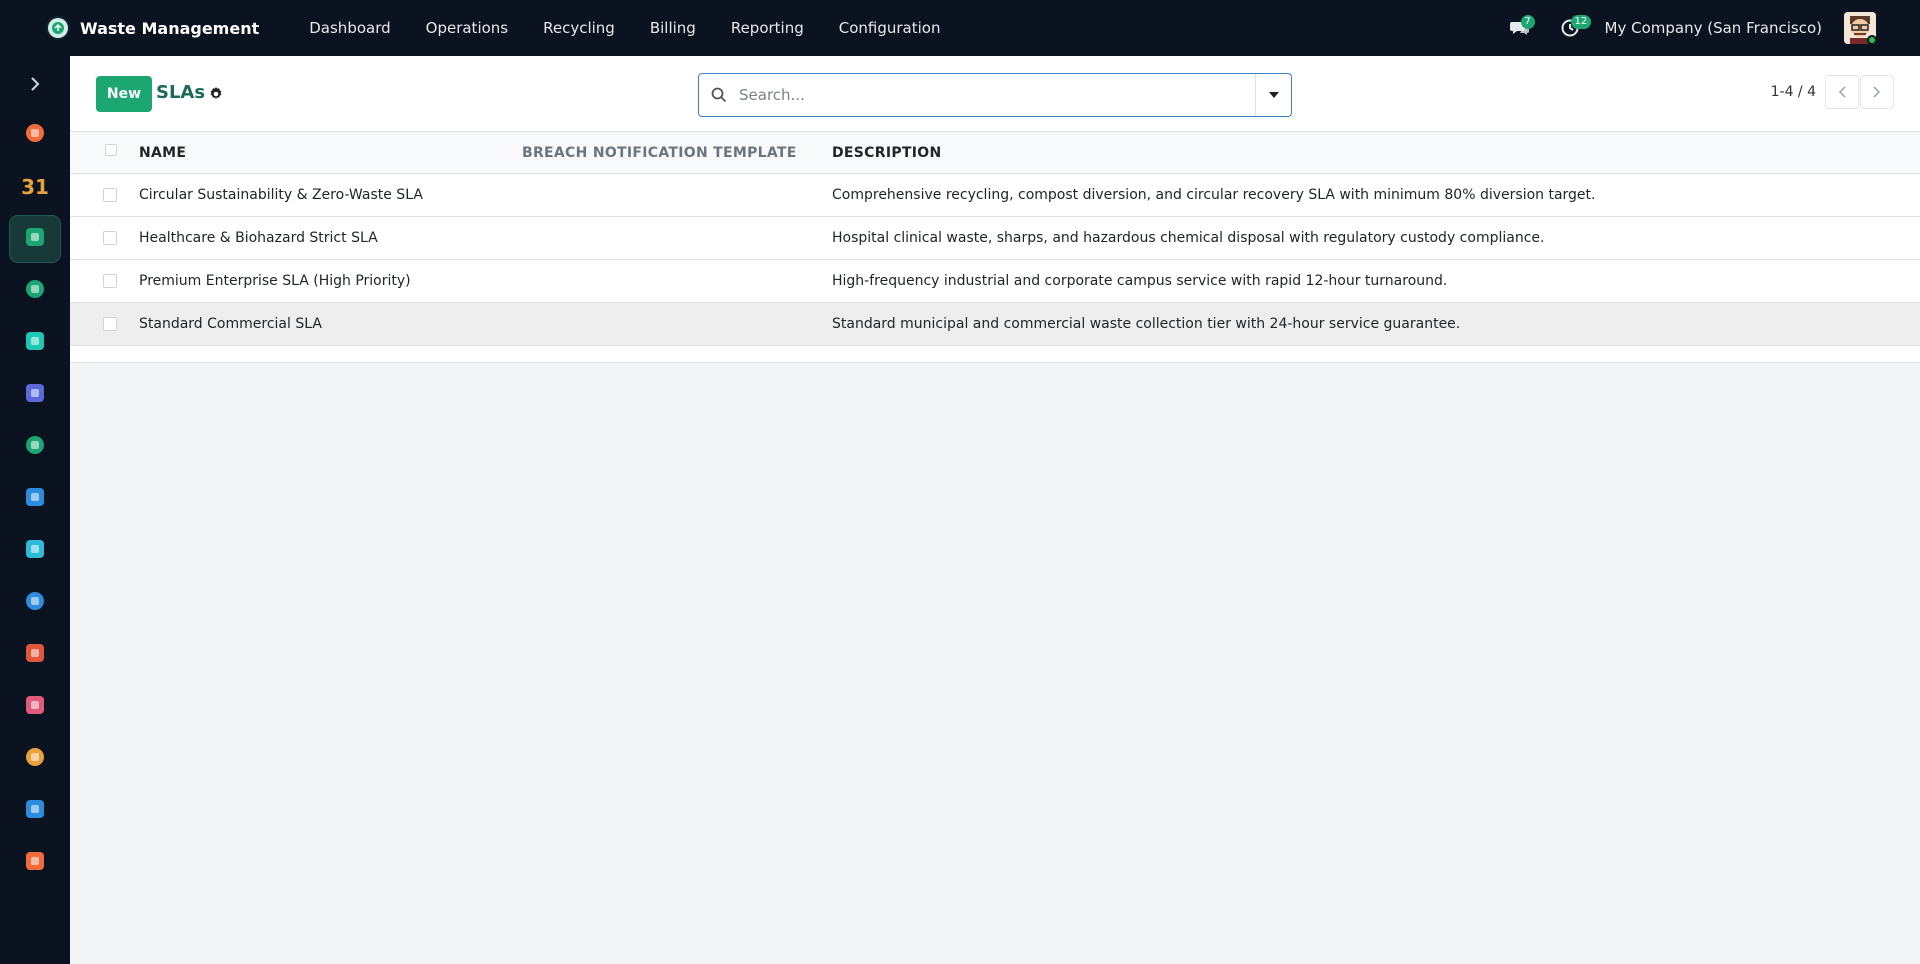 Image resolution: width=1920 pixels, height=964 pixels. I want to click on calendar-app-icon: 31, so click(35, 187).